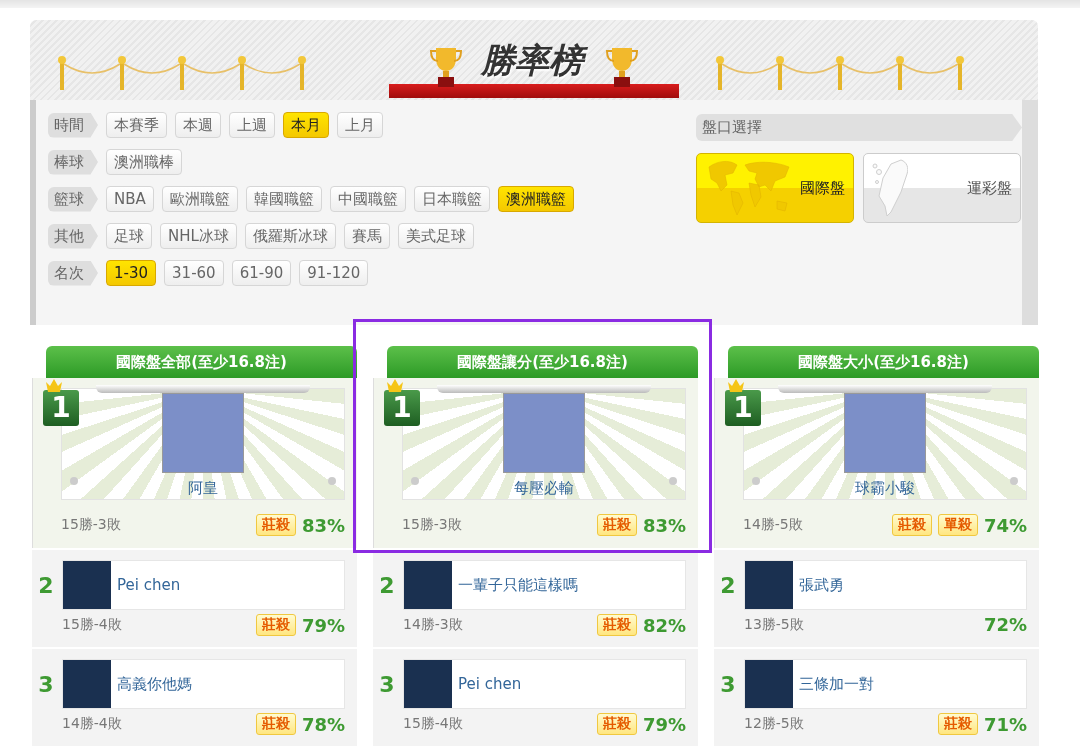 This screenshot has height=751, width=1080. What do you see at coordinates (883, 362) in the screenshot?
I see `column-header: 國際盤大小(至少16.8注)` at bounding box center [883, 362].